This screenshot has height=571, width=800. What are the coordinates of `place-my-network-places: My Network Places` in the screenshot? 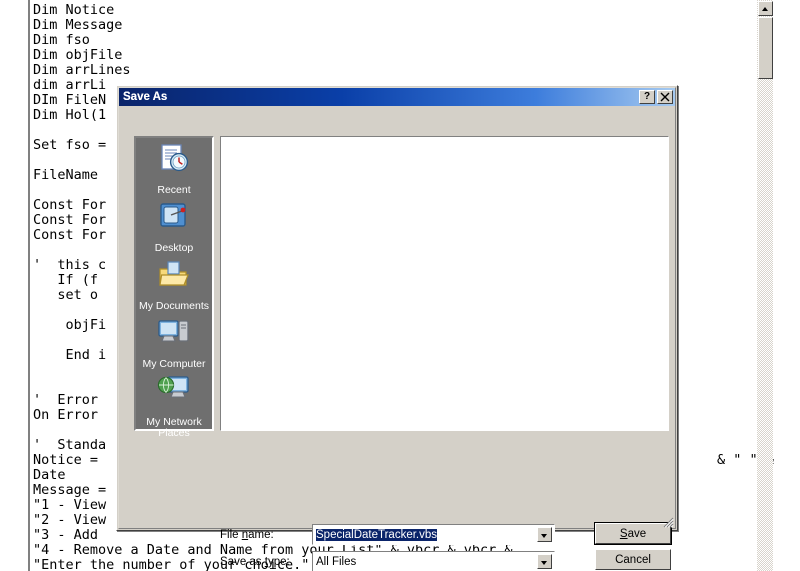 It's located at (174, 406).